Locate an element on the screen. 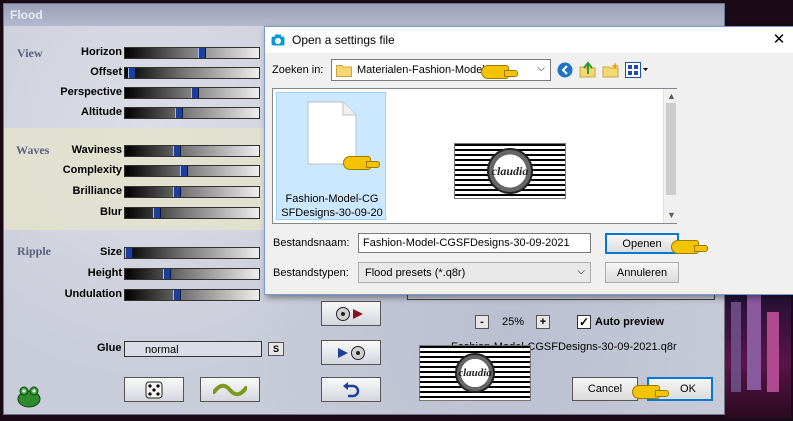 The image size is (793, 421). camera-icon is located at coordinates (278, 40).